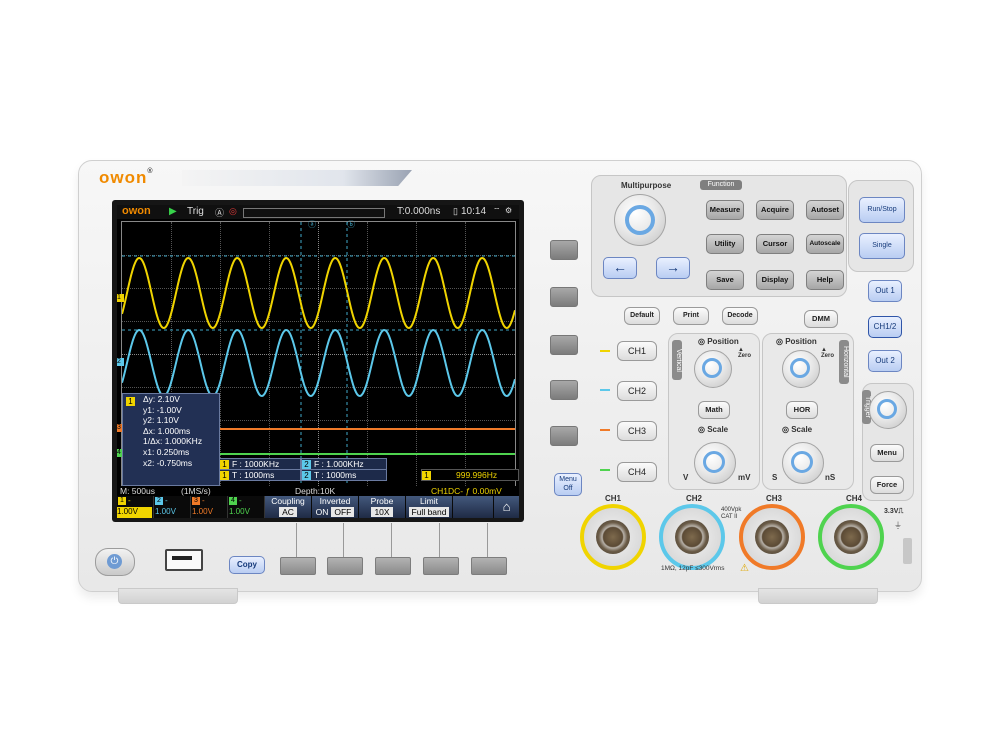  Describe the element at coordinates (885, 291) in the screenshot. I see `out1-button: Out 1` at that location.